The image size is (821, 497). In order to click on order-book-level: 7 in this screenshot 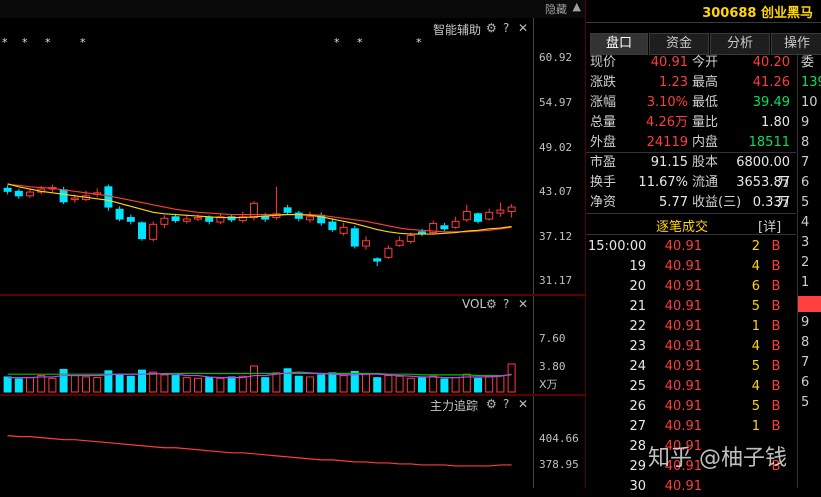, I will do `click(805, 362)`.